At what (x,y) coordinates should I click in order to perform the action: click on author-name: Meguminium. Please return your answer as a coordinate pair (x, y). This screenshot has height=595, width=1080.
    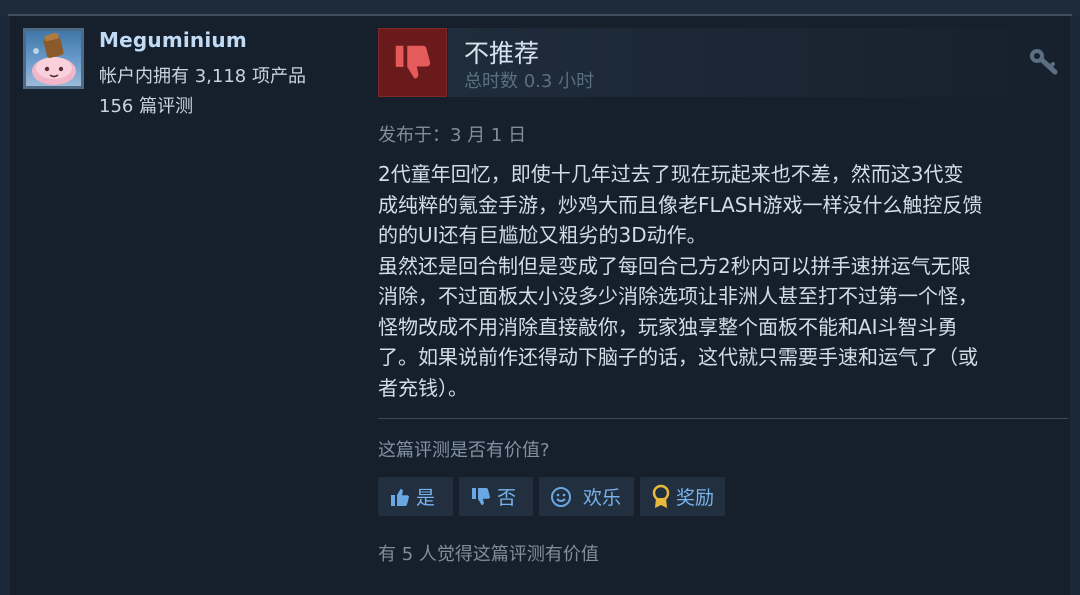
    Looking at the image, I should click on (173, 40).